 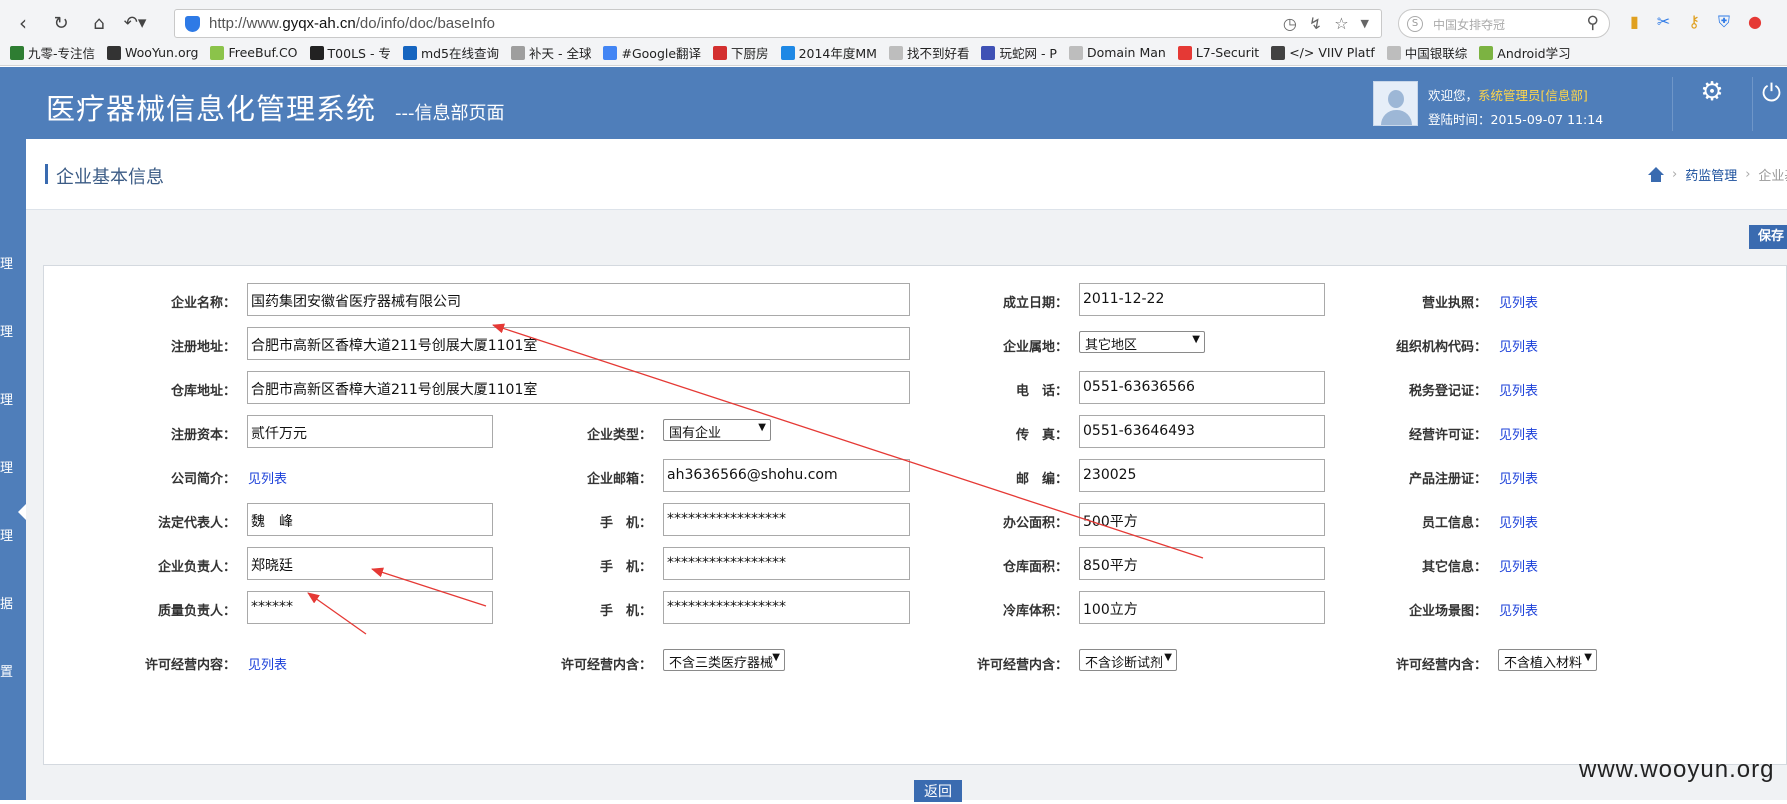 What do you see at coordinates (1202, 607) in the screenshot?
I see `cold-storage-field: 100立方` at bounding box center [1202, 607].